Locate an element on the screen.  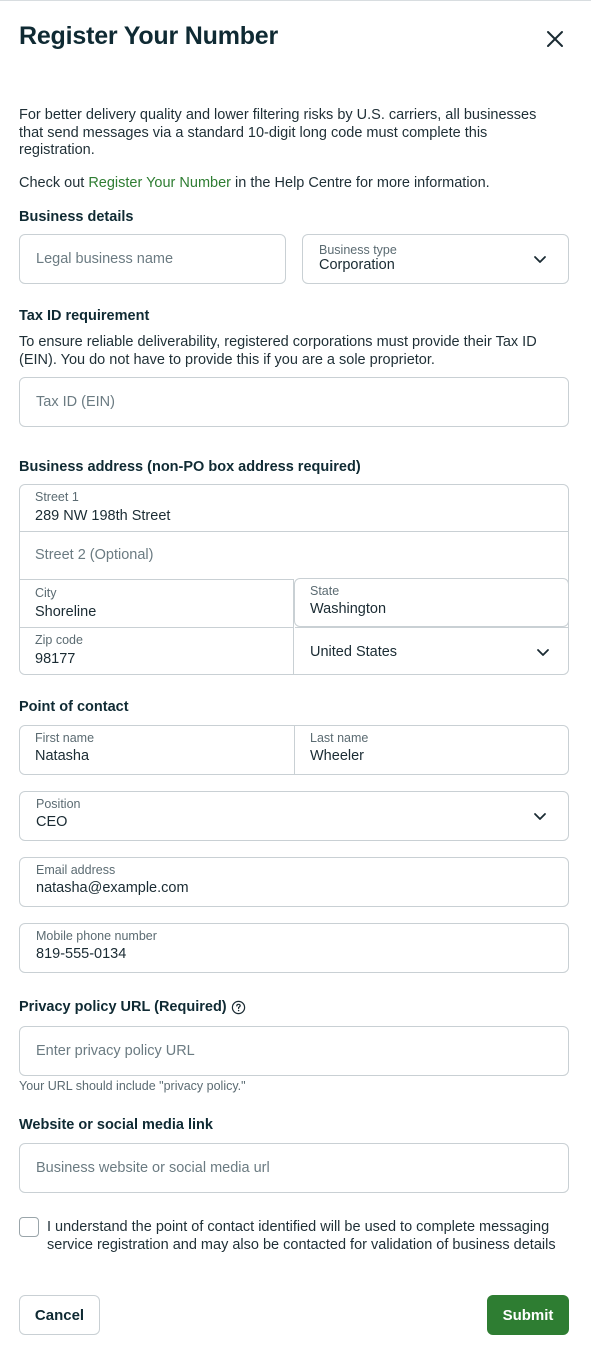
business-type-value: Corporation is located at coordinates (357, 265).